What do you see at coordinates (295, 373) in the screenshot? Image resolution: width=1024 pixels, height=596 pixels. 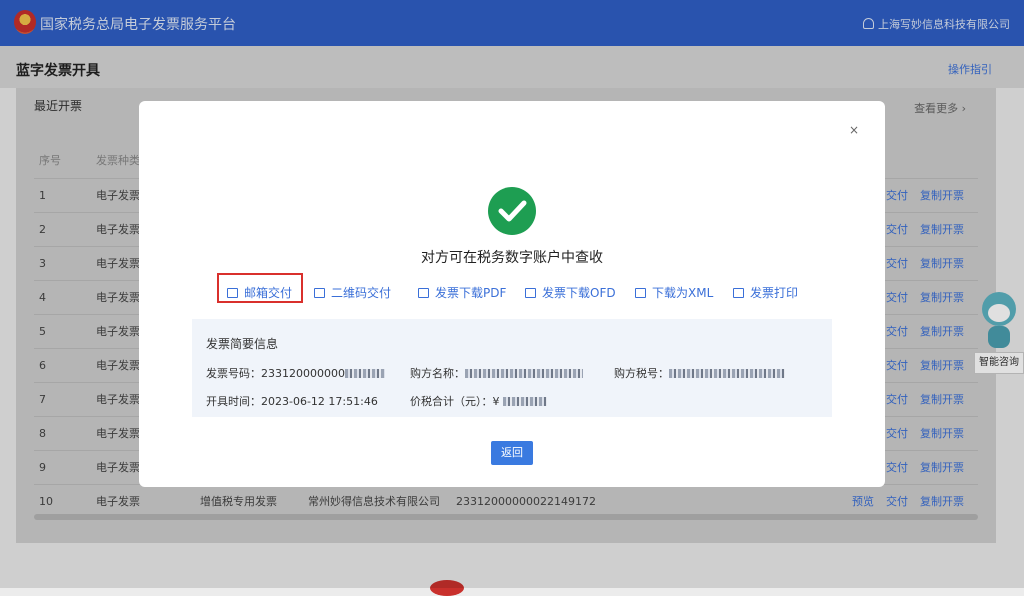 I see `invoice-number: 发票号码：233120000000` at bounding box center [295, 373].